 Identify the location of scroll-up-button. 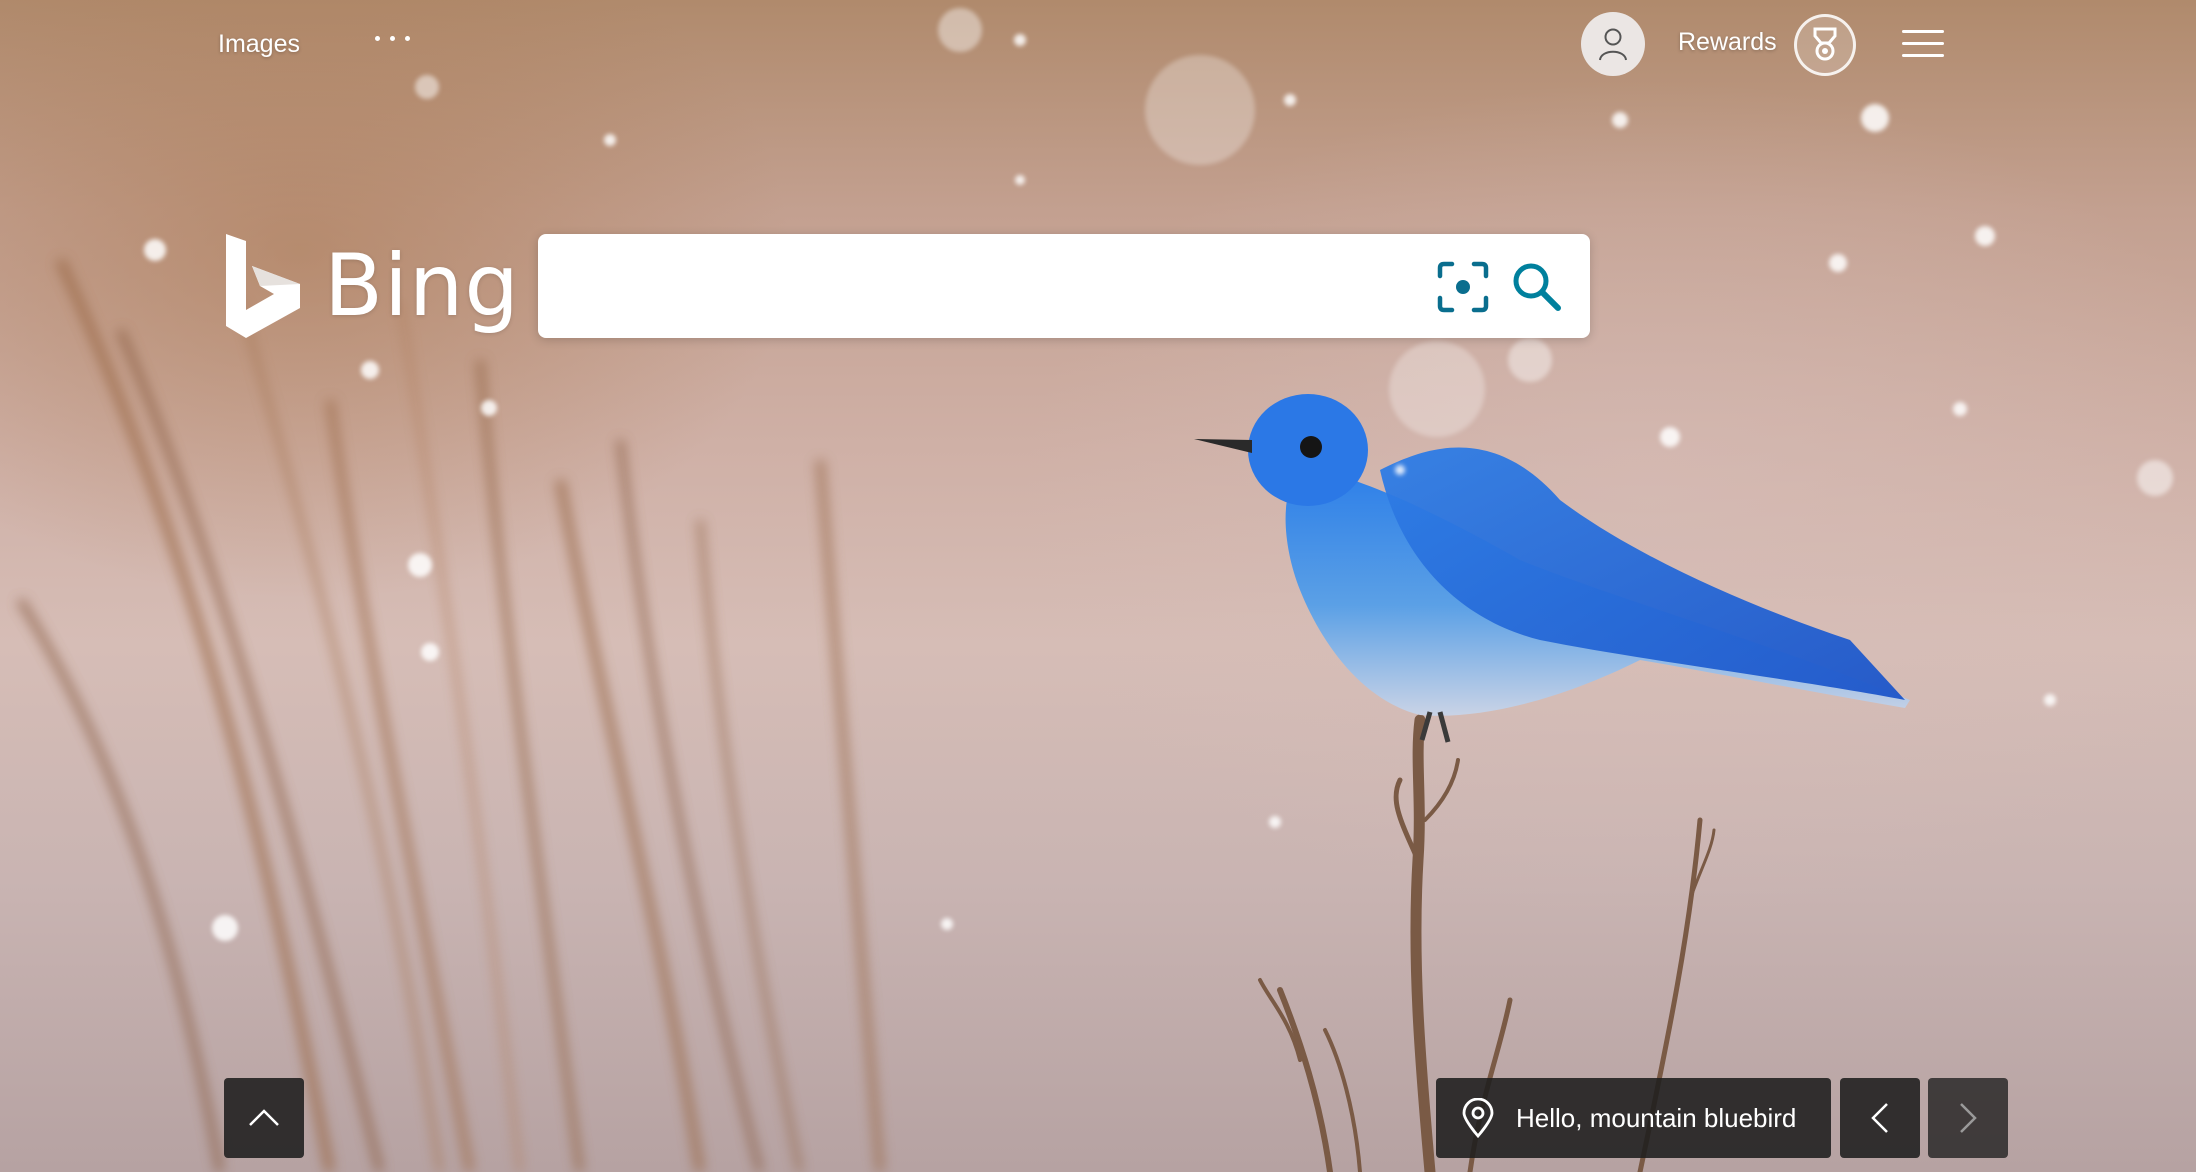
(264, 1118).